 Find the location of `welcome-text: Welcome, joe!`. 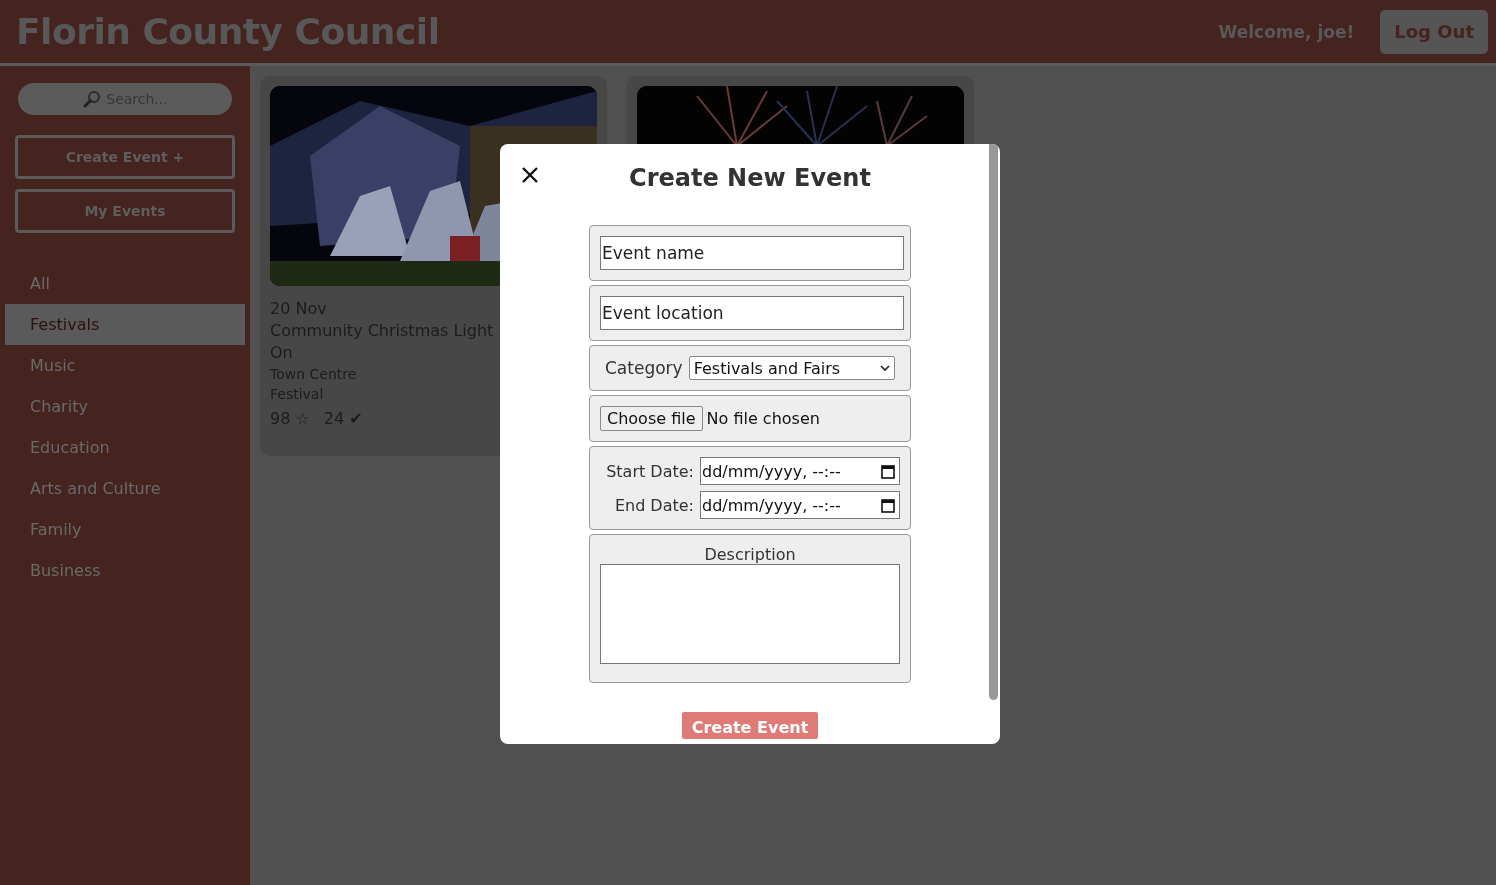

welcome-text: Welcome, joe! is located at coordinates (1286, 31).